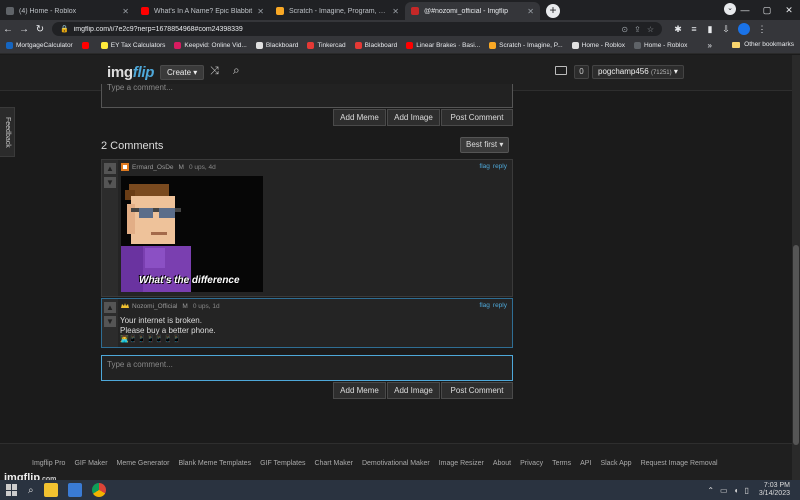 The image size is (800, 500). What do you see at coordinates (710, 45) in the screenshot?
I see `more-bookmarks-icon: »` at bounding box center [710, 45].